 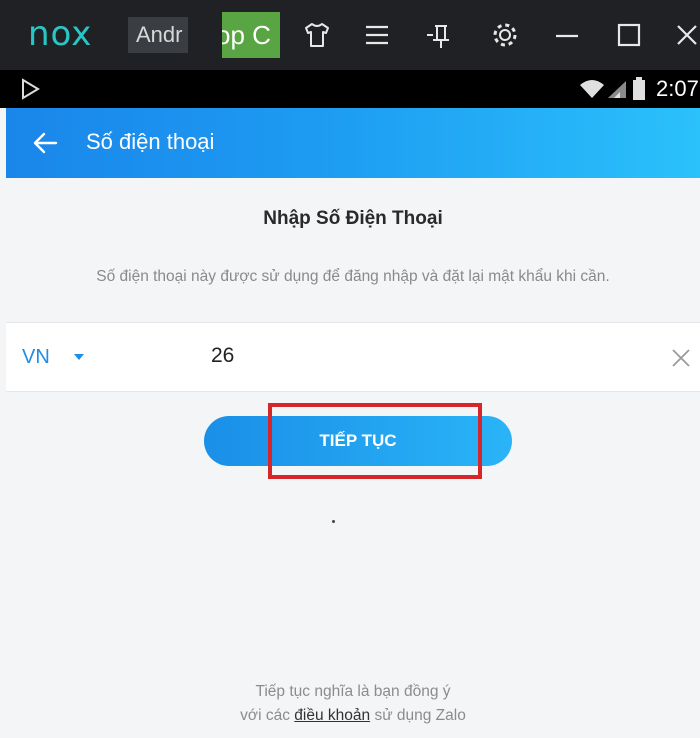 I want to click on dot-mark, so click(x=333, y=521).